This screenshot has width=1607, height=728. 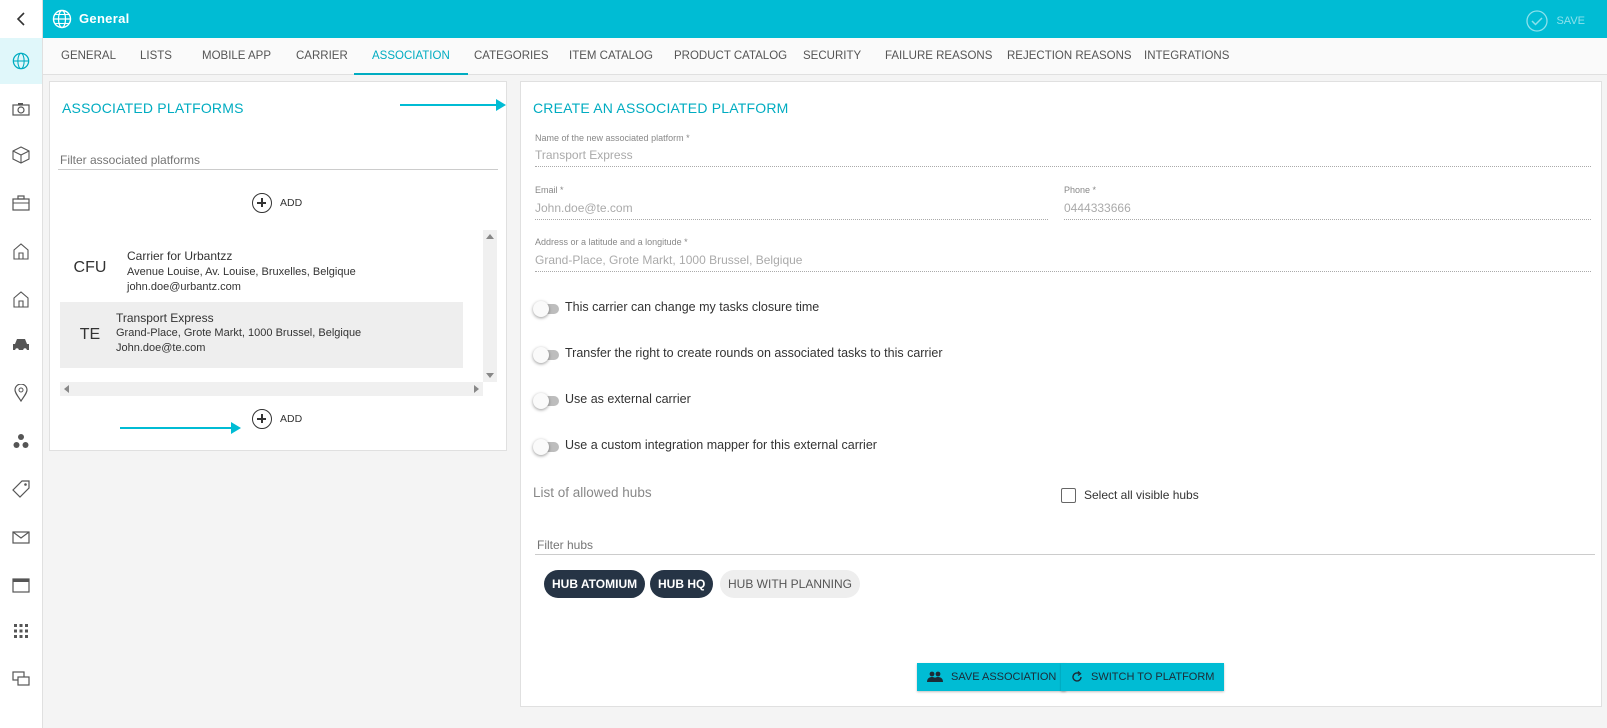 I want to click on sidebar-item-apps, so click(x=21, y=631).